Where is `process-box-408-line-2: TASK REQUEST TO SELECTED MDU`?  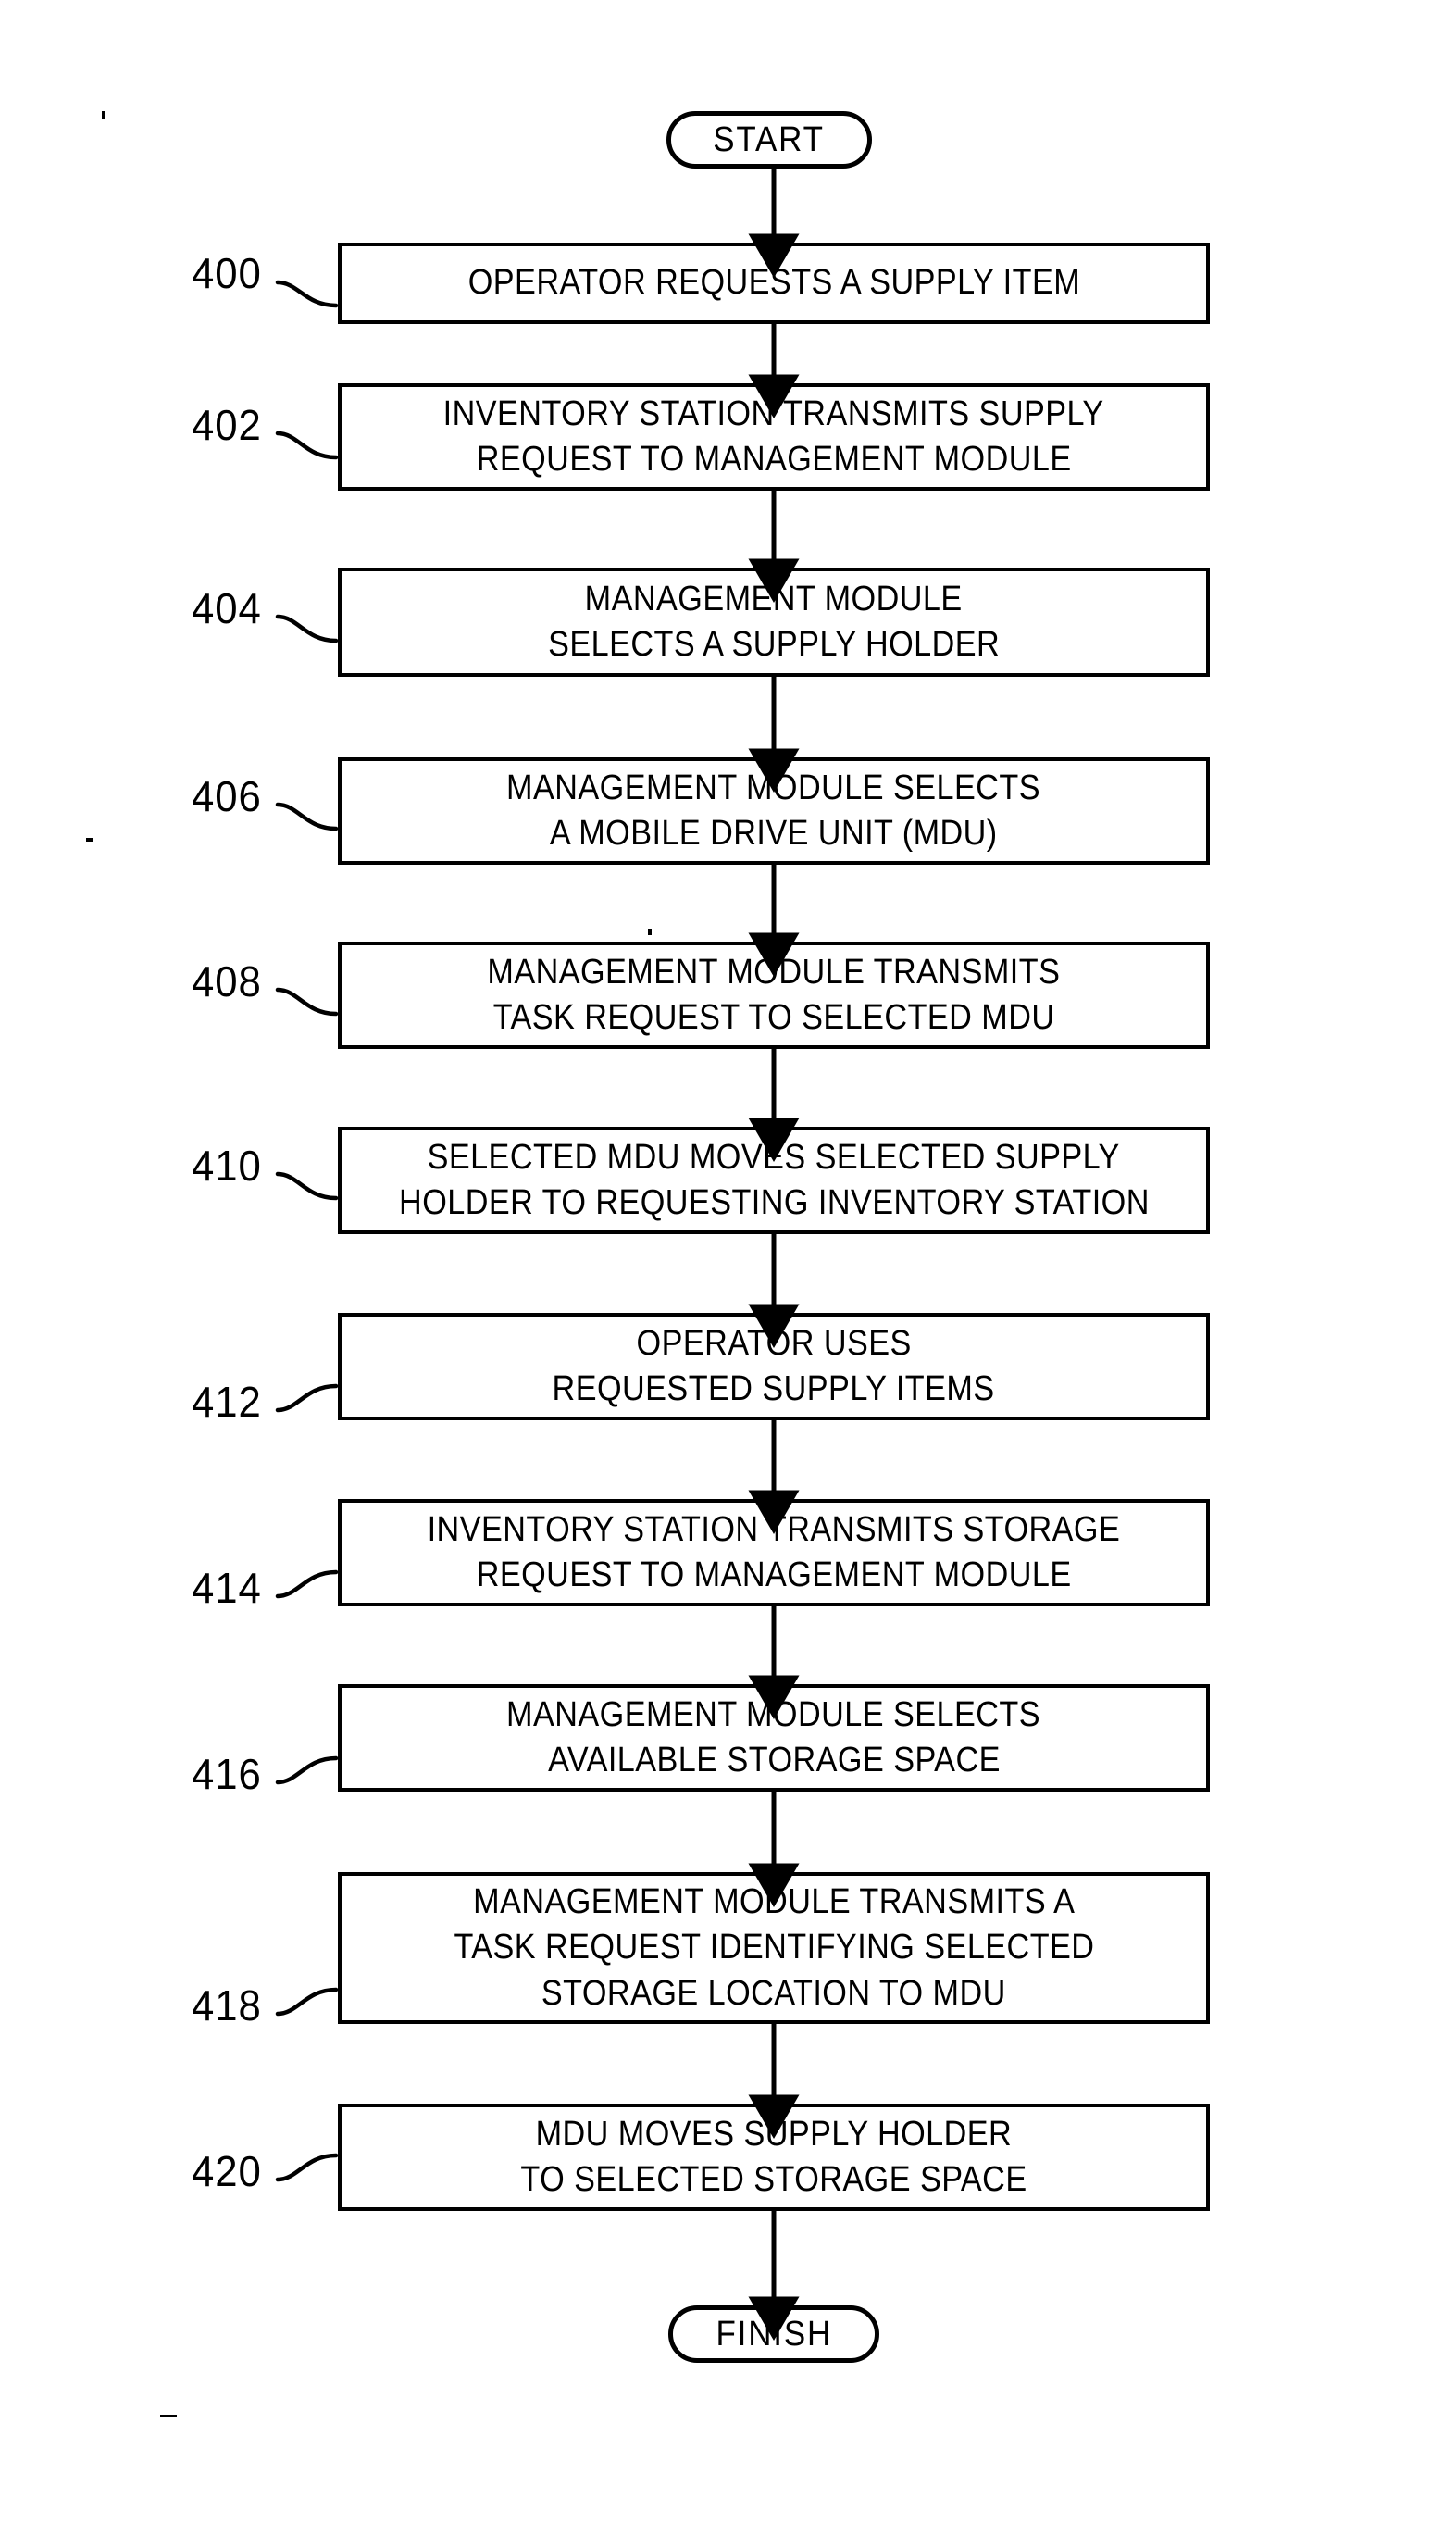
process-box-408-line-2: TASK REQUEST TO SELECTED MDU is located at coordinates (773, 1017).